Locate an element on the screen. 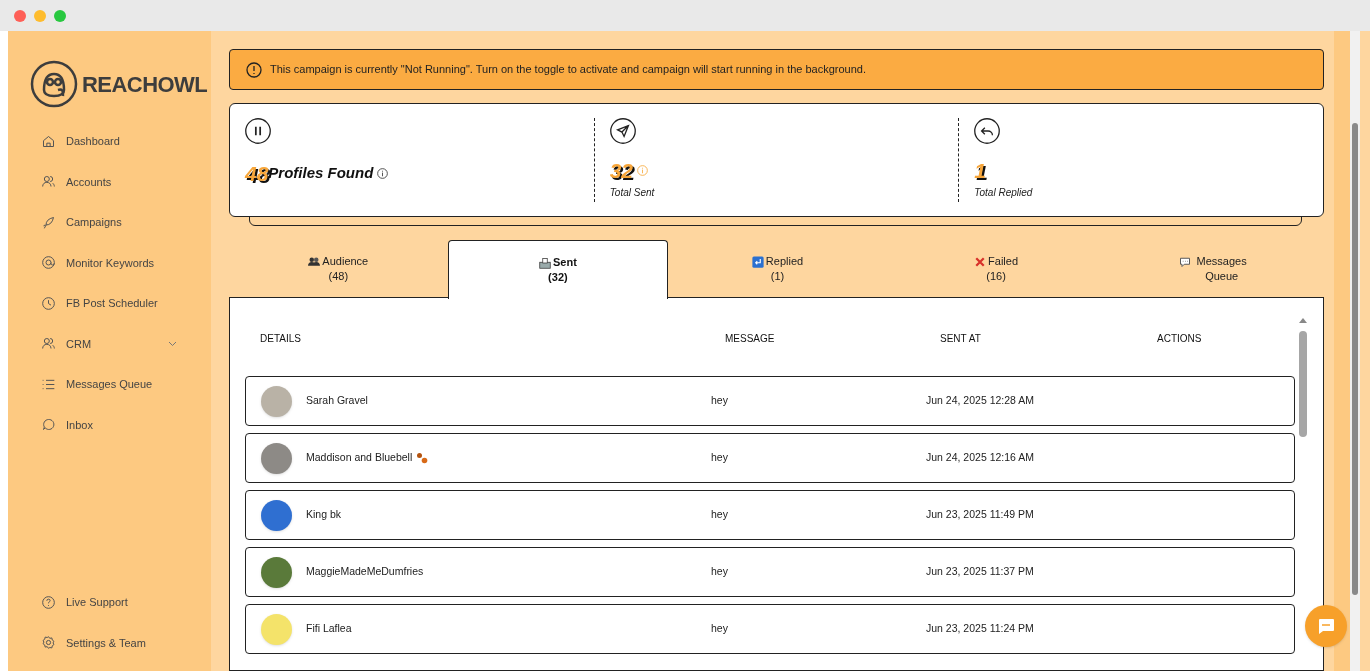 This screenshot has height=671, width=1370. chat-icon is located at coordinates (1326, 626).